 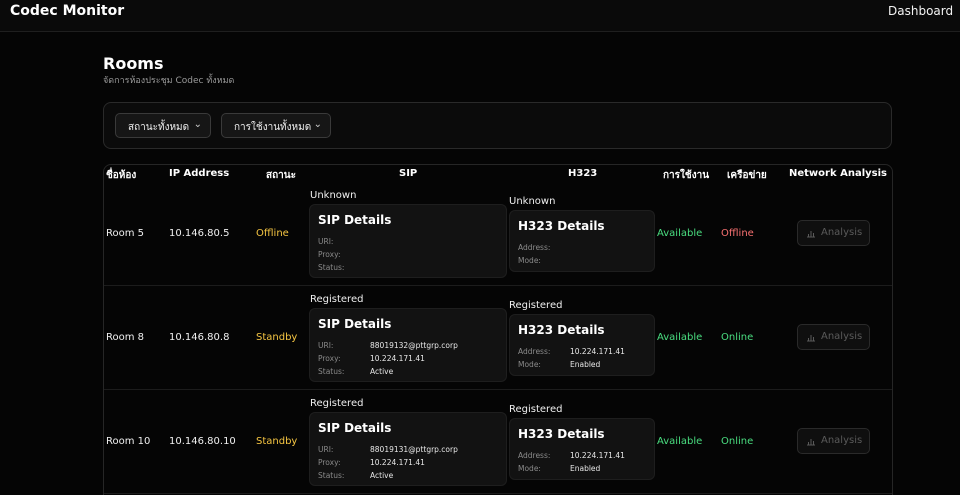 I want to click on ip-address: 10.146.80.8, so click(x=199, y=337).